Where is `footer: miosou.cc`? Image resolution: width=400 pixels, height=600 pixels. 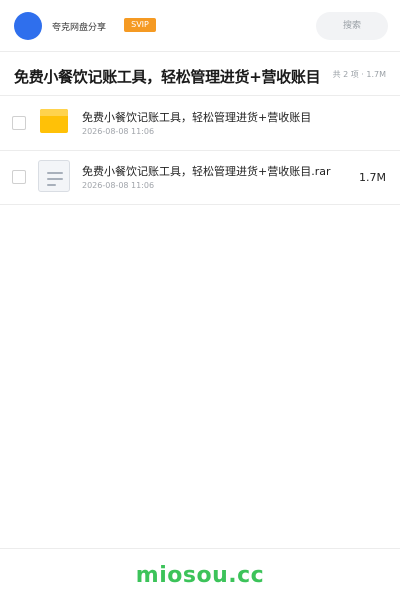 footer: miosou.cc is located at coordinates (200, 574).